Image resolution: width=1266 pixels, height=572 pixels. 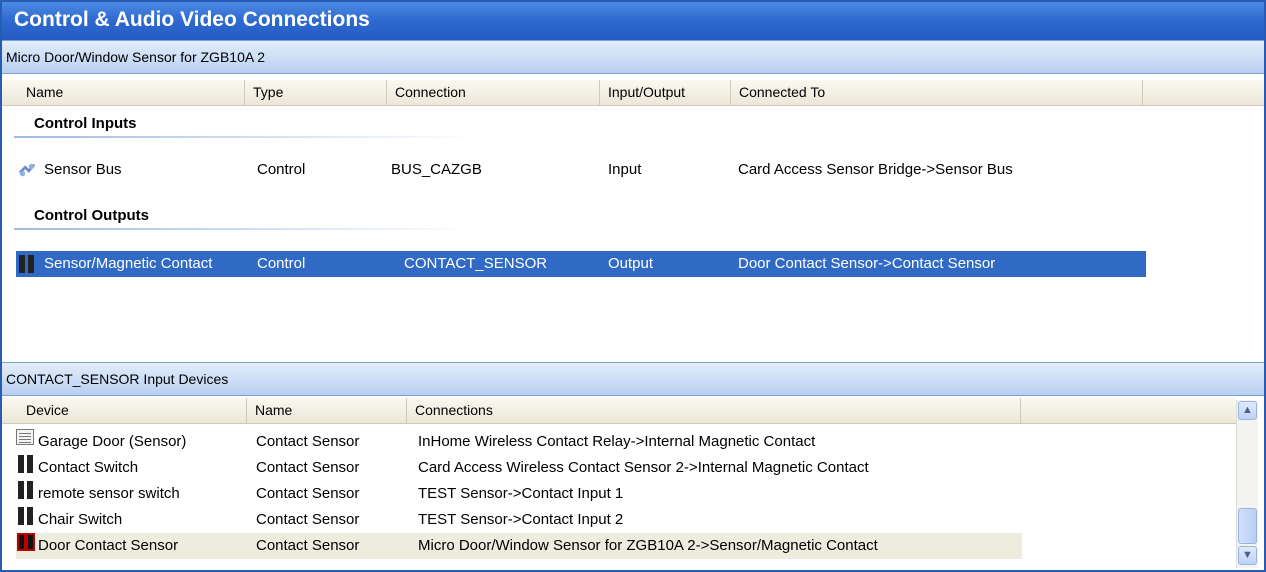 I want to click on row-name: Sensor/Magnetic Contact, so click(x=128, y=263).